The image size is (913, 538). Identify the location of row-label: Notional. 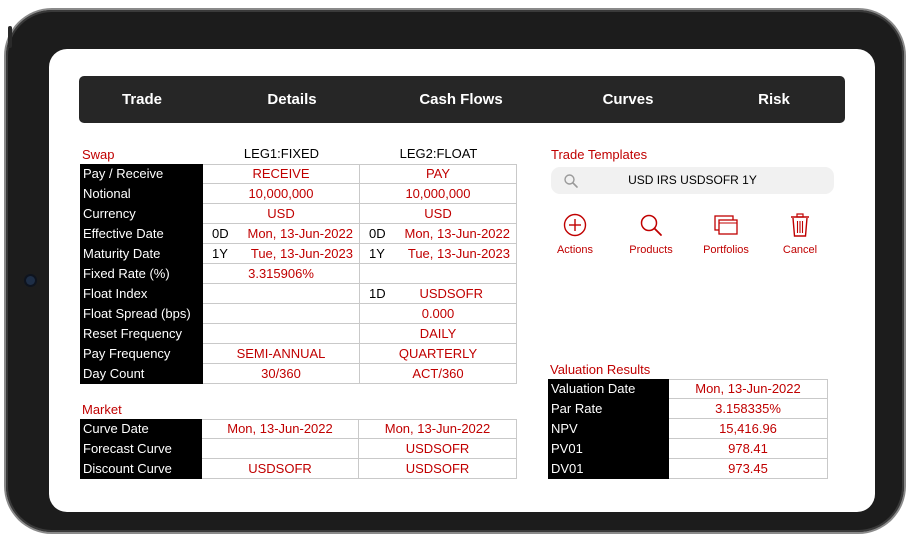
(141, 194).